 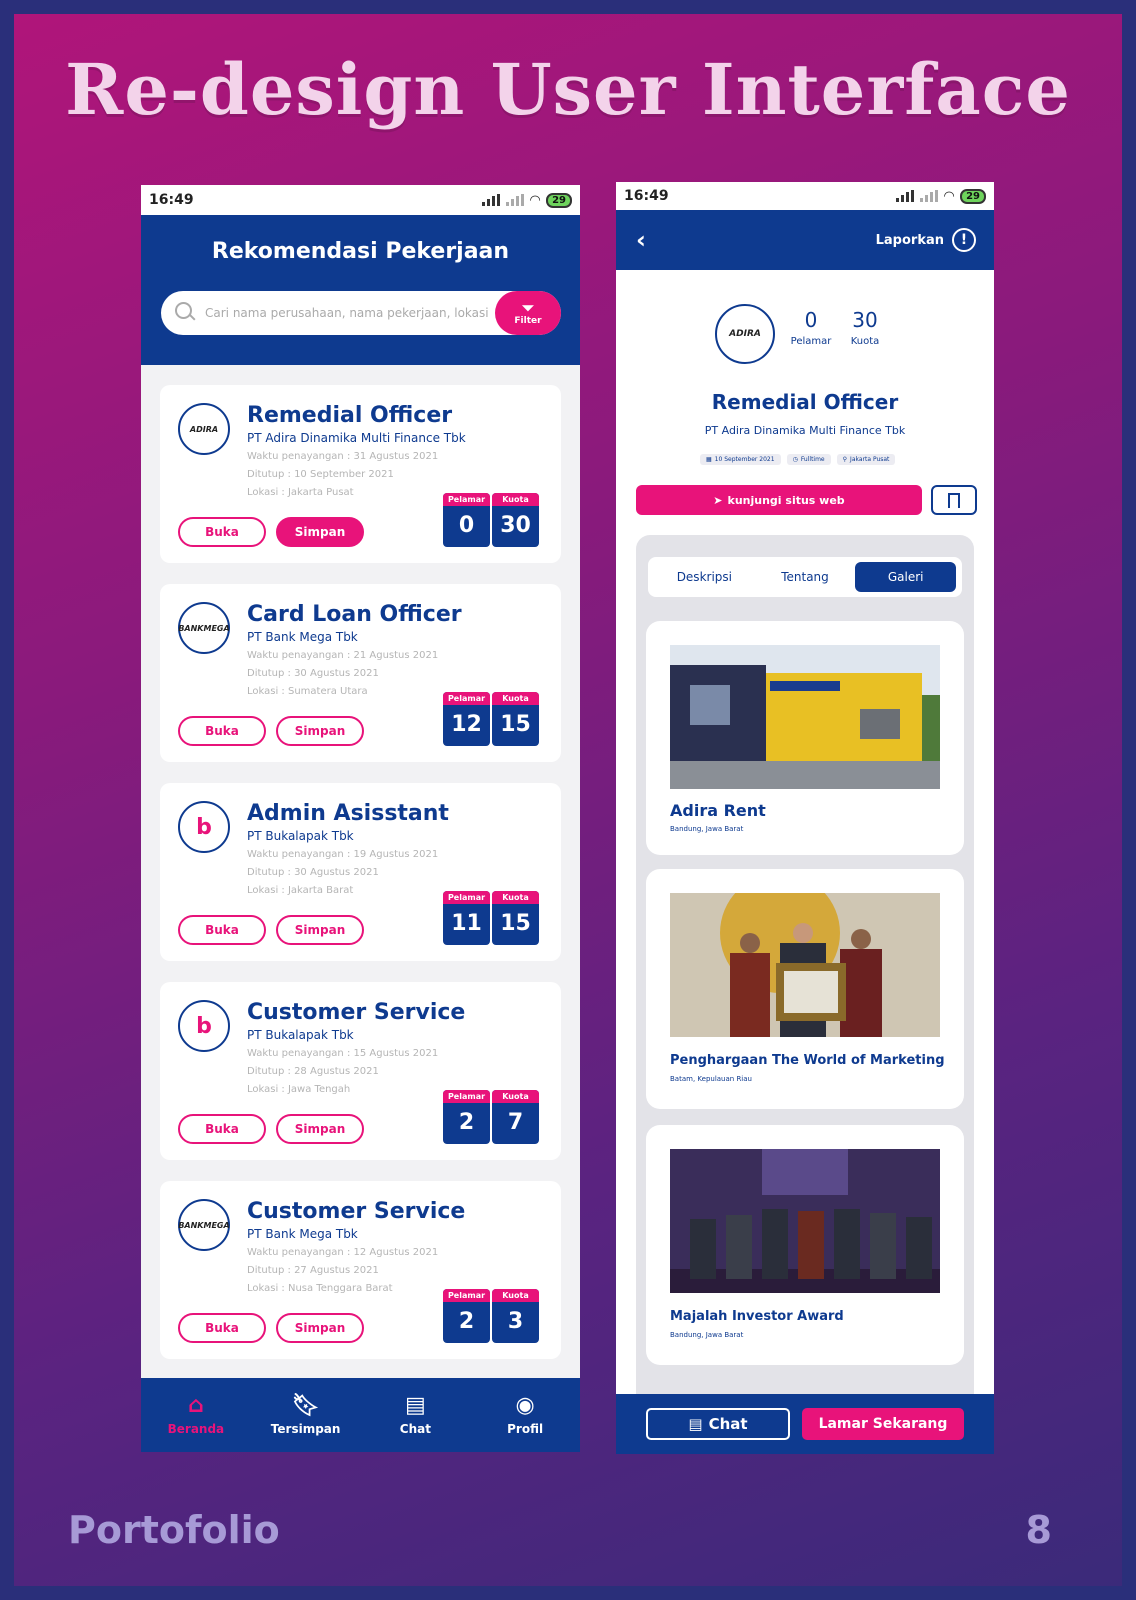 I want to click on job-location: Lokasi : Sumatera Utara, so click(x=307, y=691).